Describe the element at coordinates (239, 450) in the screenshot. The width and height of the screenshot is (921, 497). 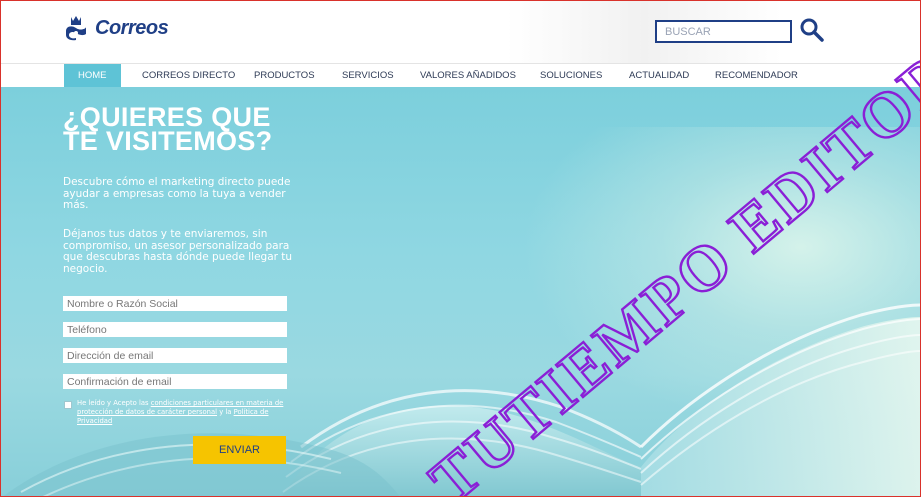
I see `send-button: ENVIAR` at that location.